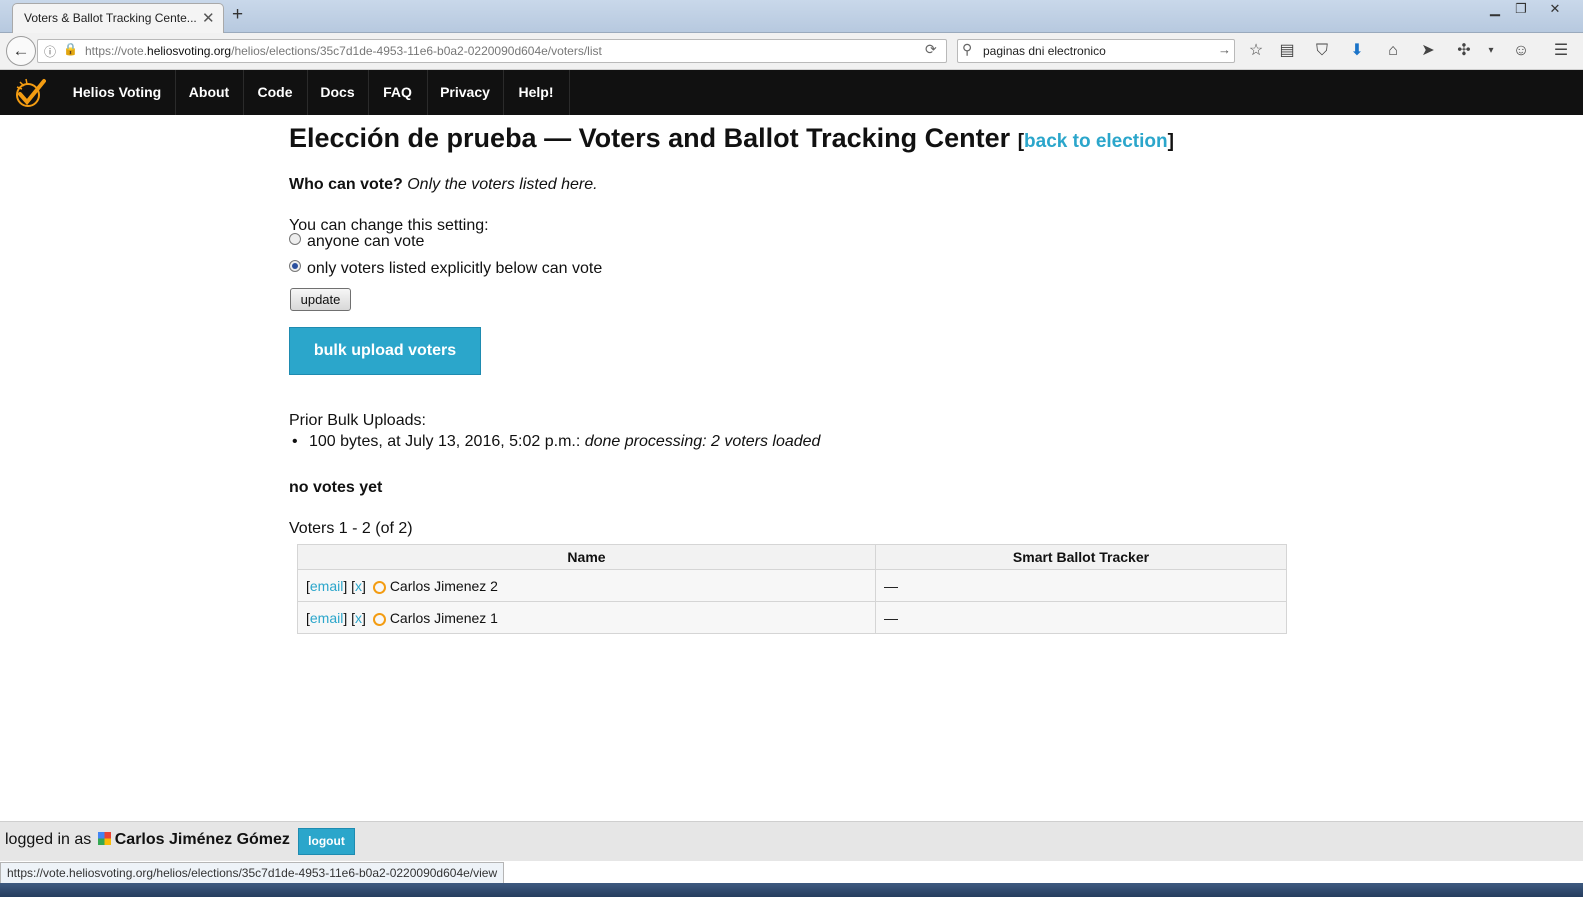  I want to click on column-header-name: Name, so click(586, 557).